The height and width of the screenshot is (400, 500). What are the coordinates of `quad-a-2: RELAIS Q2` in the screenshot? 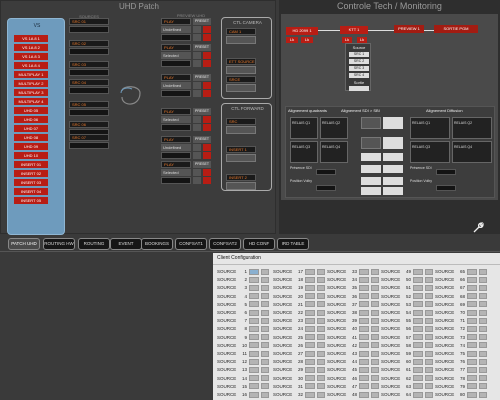 It's located at (334, 128).